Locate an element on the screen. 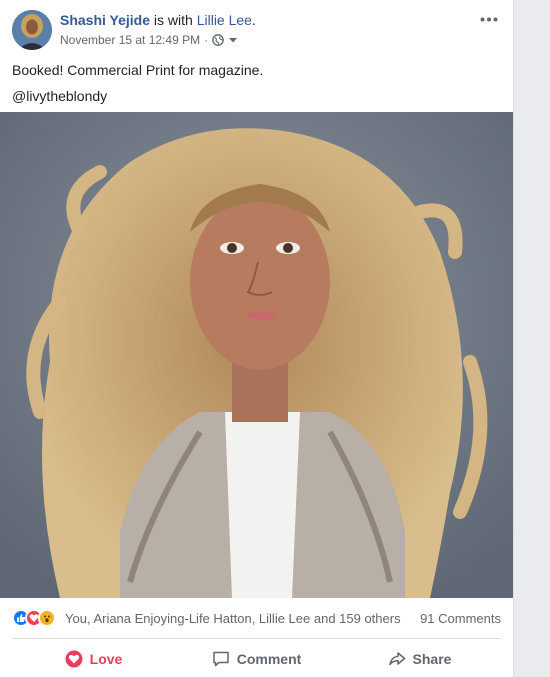 The width and height of the screenshot is (550, 677). with-suffix: . is located at coordinates (253, 20).